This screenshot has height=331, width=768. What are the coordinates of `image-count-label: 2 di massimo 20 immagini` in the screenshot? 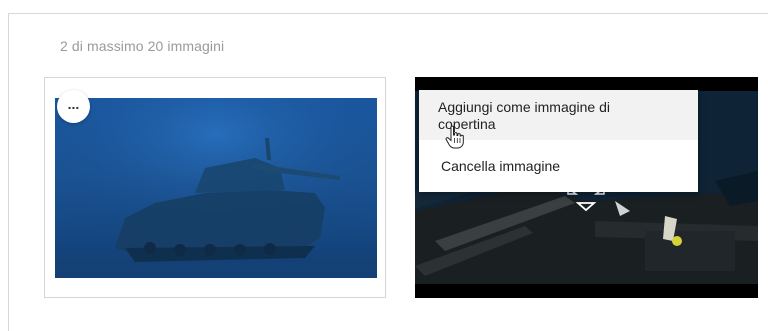 It's located at (142, 46).